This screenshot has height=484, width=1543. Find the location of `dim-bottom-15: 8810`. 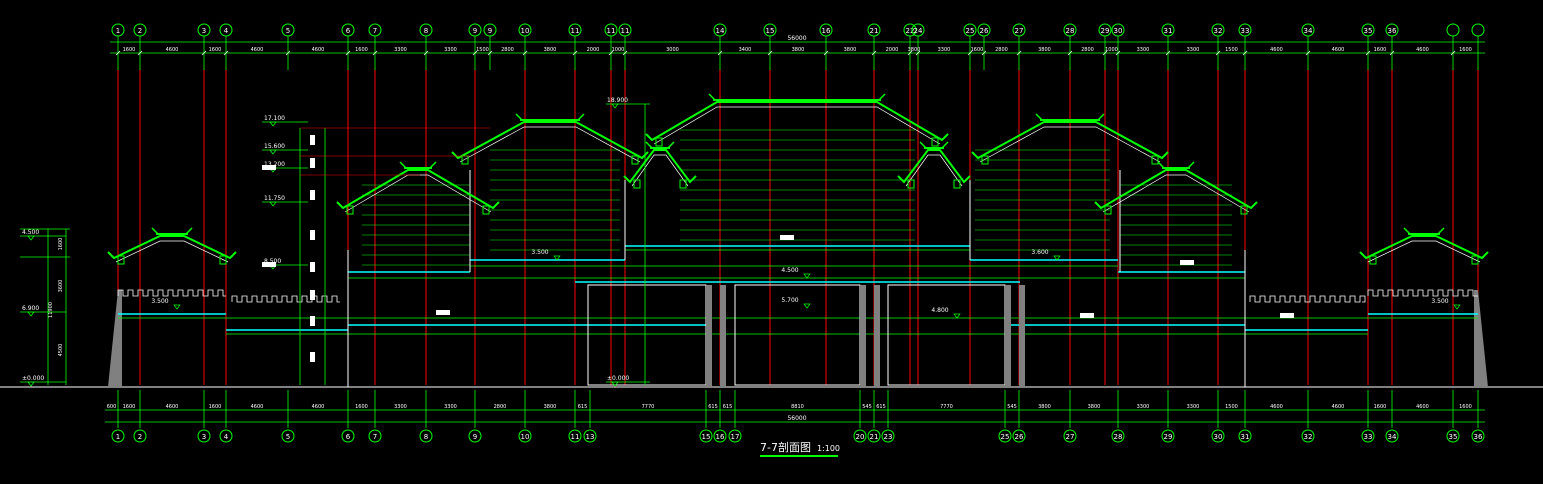

dim-bottom-15: 8810 is located at coordinates (797, 407).